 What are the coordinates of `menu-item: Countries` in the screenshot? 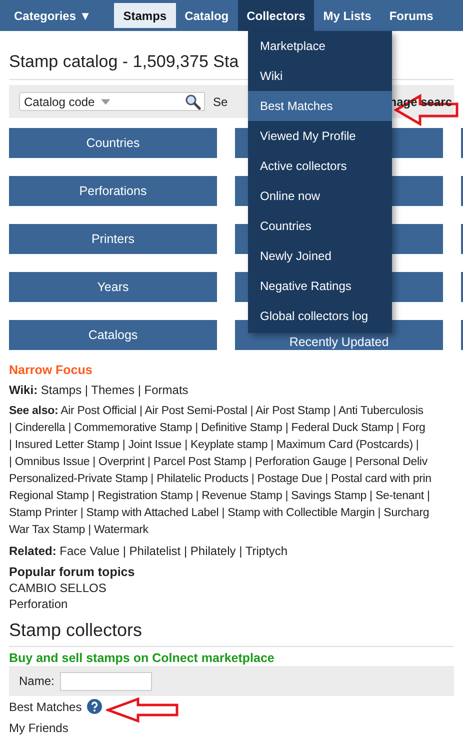 It's located at (320, 226).